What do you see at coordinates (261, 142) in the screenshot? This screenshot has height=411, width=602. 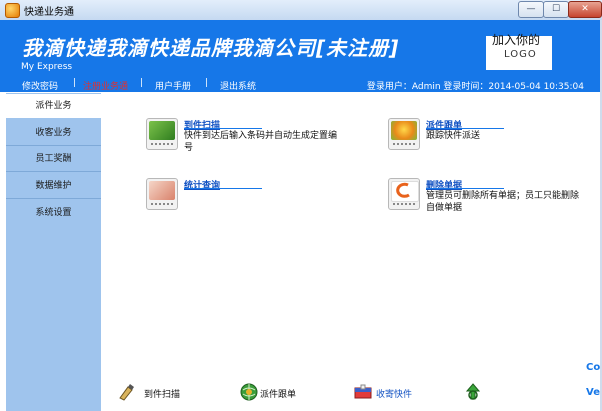 I see `scan-card-desc: 快件到达后输入条码并自动生成定置编号` at bounding box center [261, 142].